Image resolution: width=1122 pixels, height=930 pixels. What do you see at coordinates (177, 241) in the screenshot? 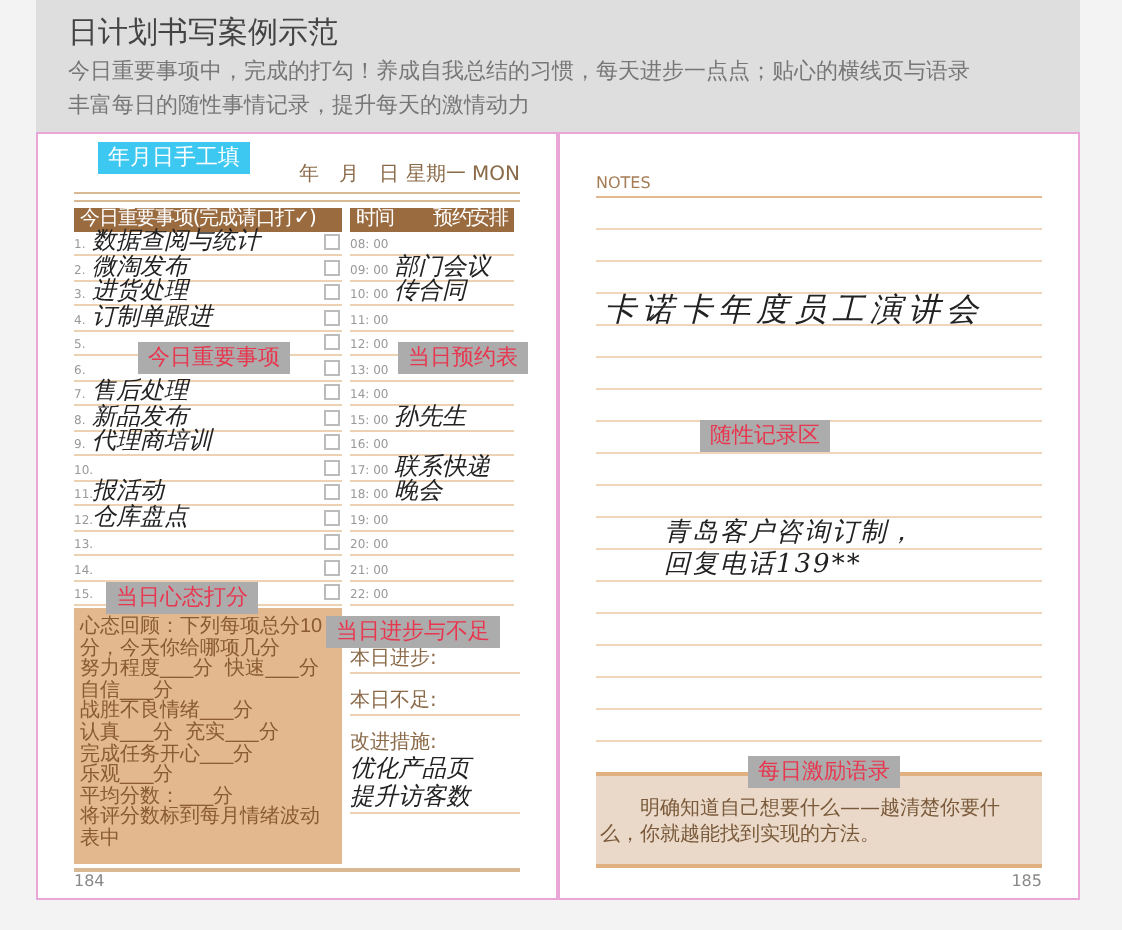
I see `handwritten-task: 数据查阅与统计` at bounding box center [177, 241].